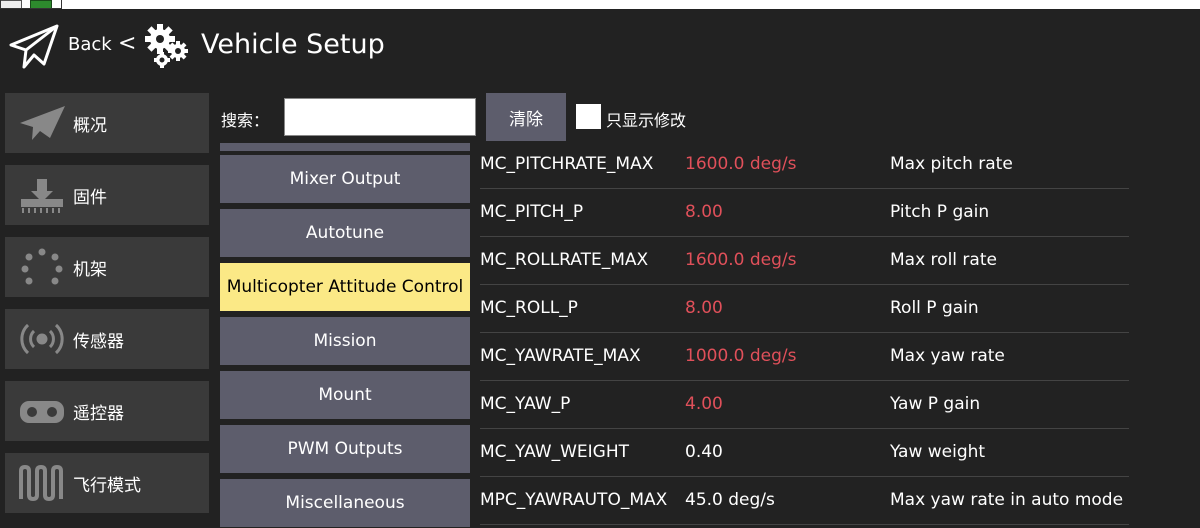  I want to click on param-description: Roll P gain, so click(934, 308).